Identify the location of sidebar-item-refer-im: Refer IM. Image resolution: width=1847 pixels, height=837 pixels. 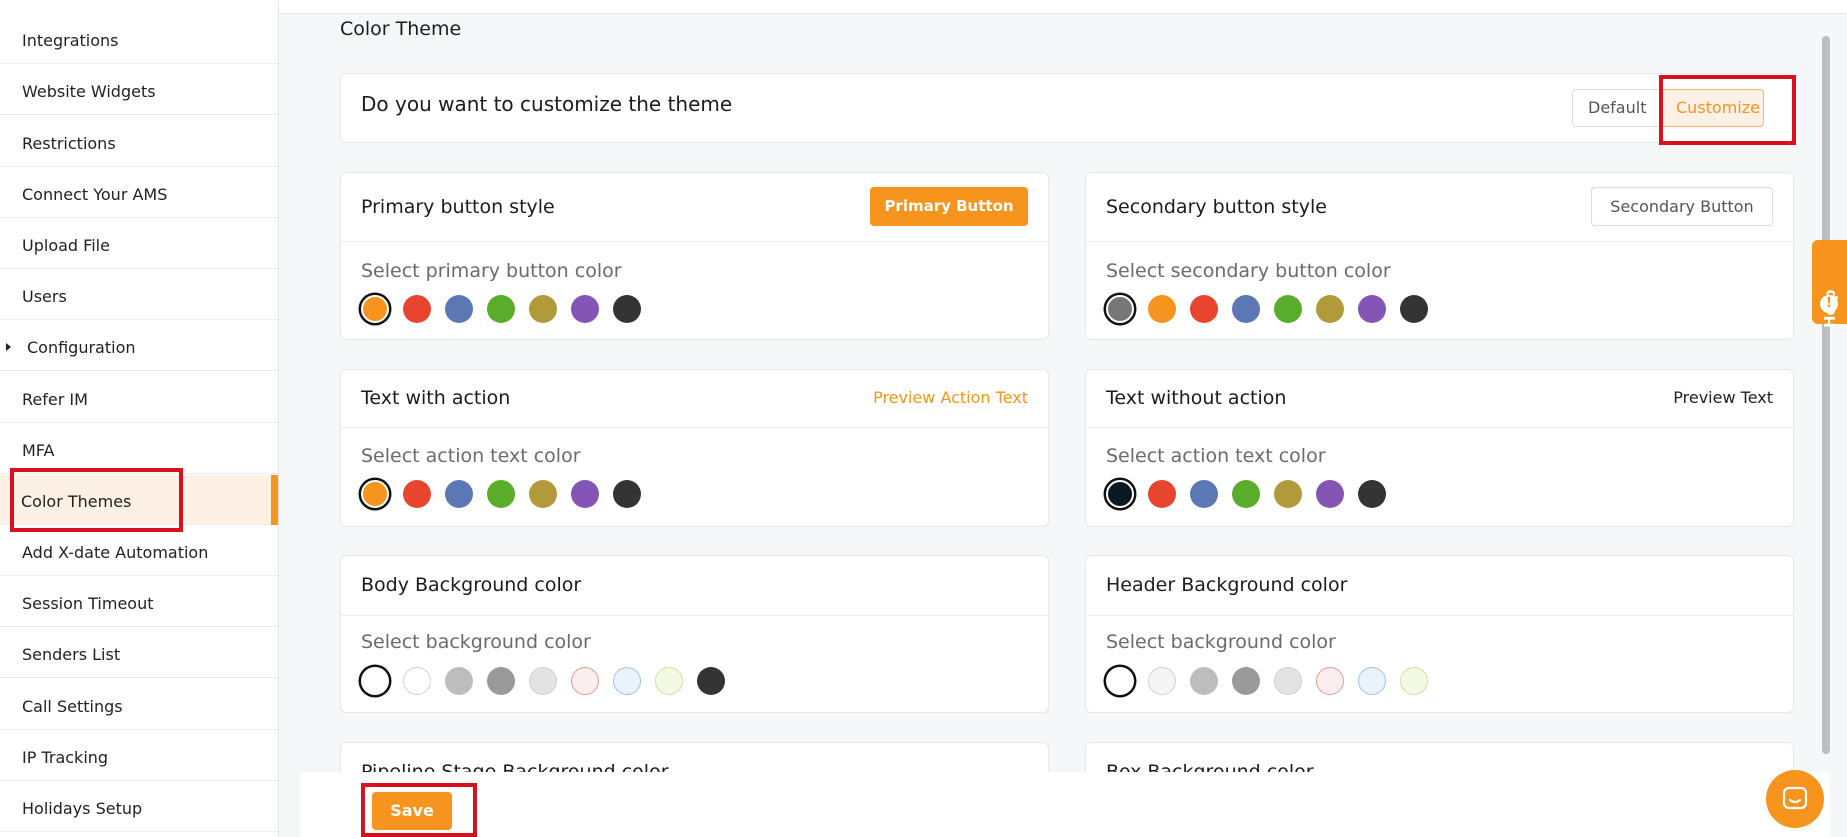
(139, 398).